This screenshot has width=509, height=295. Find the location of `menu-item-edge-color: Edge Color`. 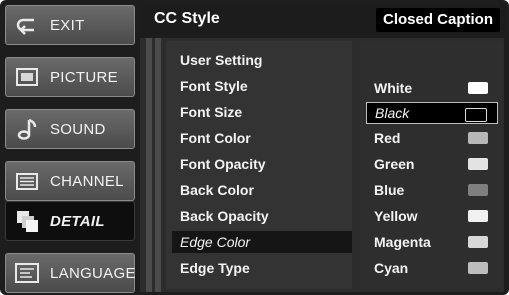

menu-item-edge-color: Edge Color is located at coordinates (262, 242).